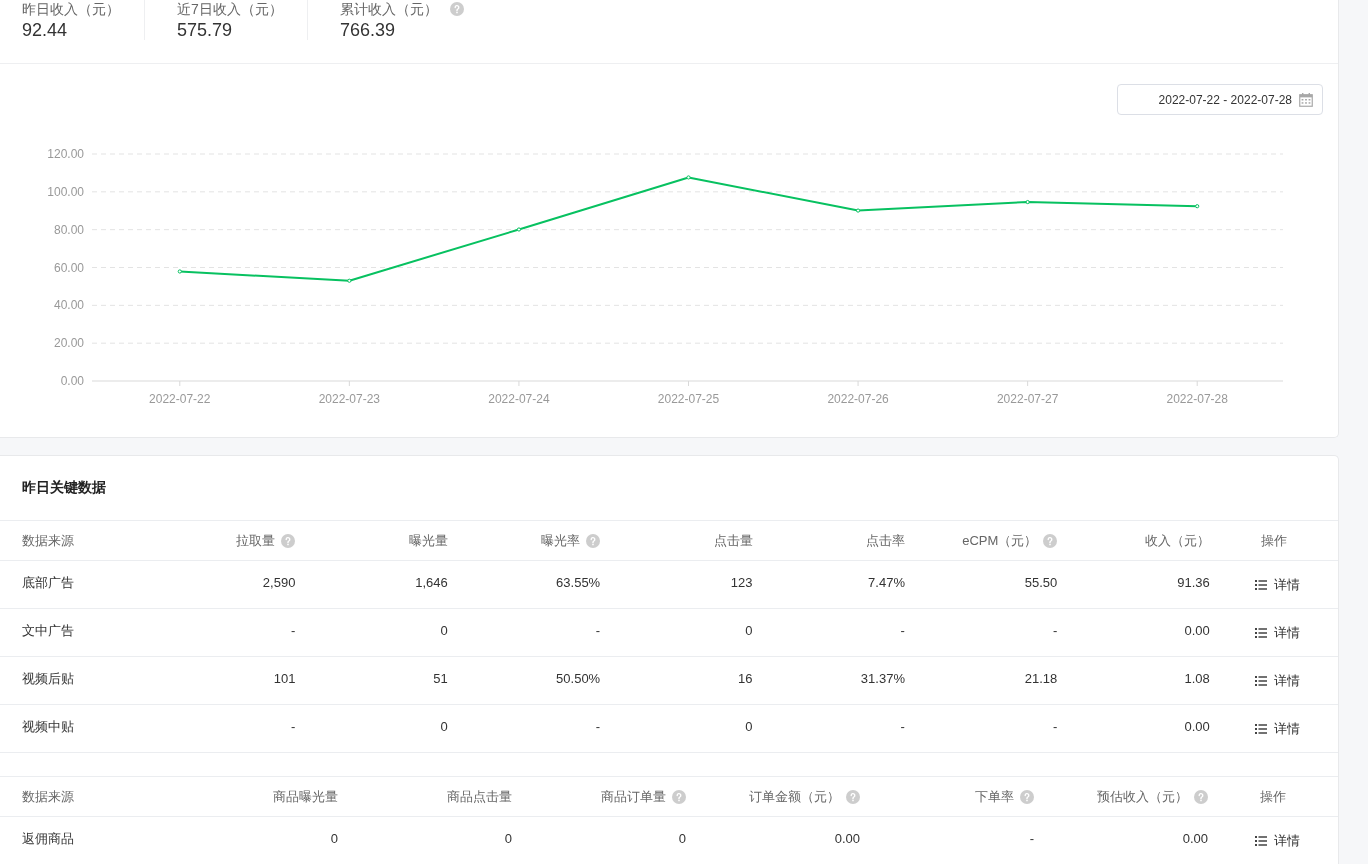 The width and height of the screenshot is (1368, 864). Describe the element at coordinates (1041, 678) in the screenshot. I see `table-cell: 21.18` at that location.